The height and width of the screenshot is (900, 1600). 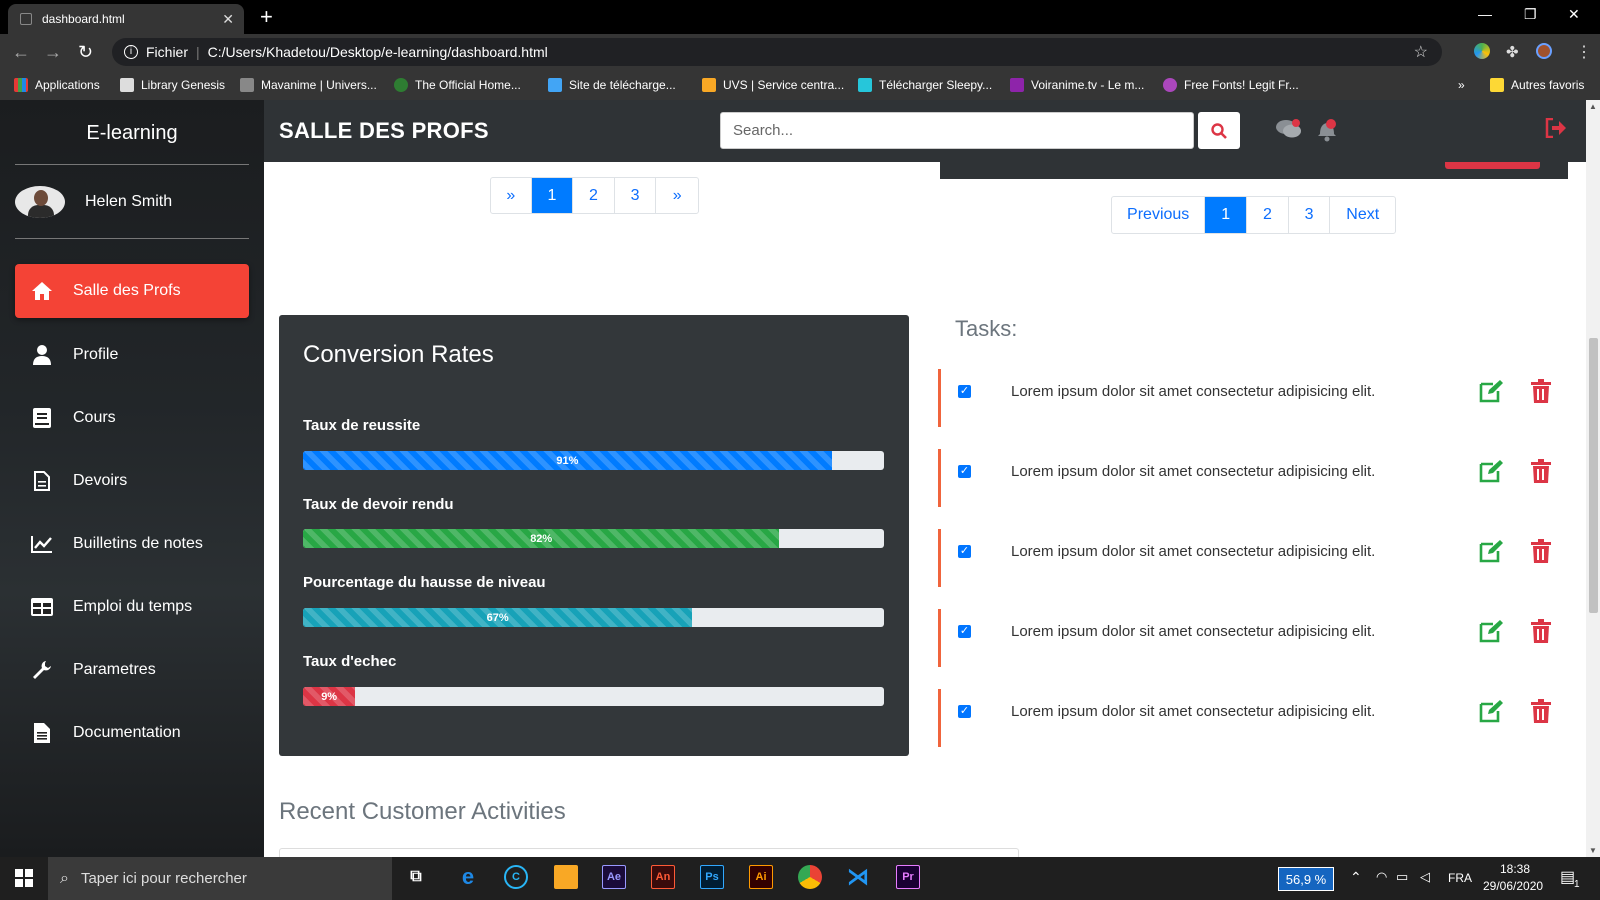 What do you see at coordinates (1574, 14) in the screenshot?
I see `close-window-icon: ✕` at bounding box center [1574, 14].